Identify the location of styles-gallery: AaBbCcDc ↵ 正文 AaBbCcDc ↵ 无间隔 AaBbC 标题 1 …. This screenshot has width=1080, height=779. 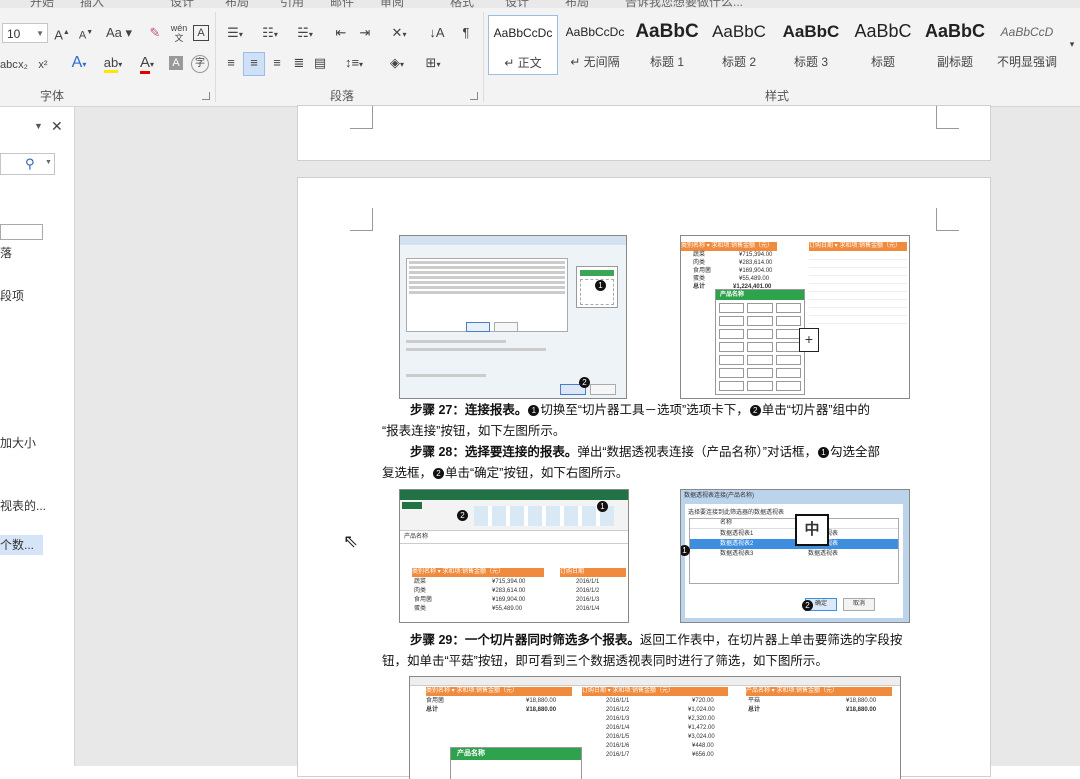
(780, 46).